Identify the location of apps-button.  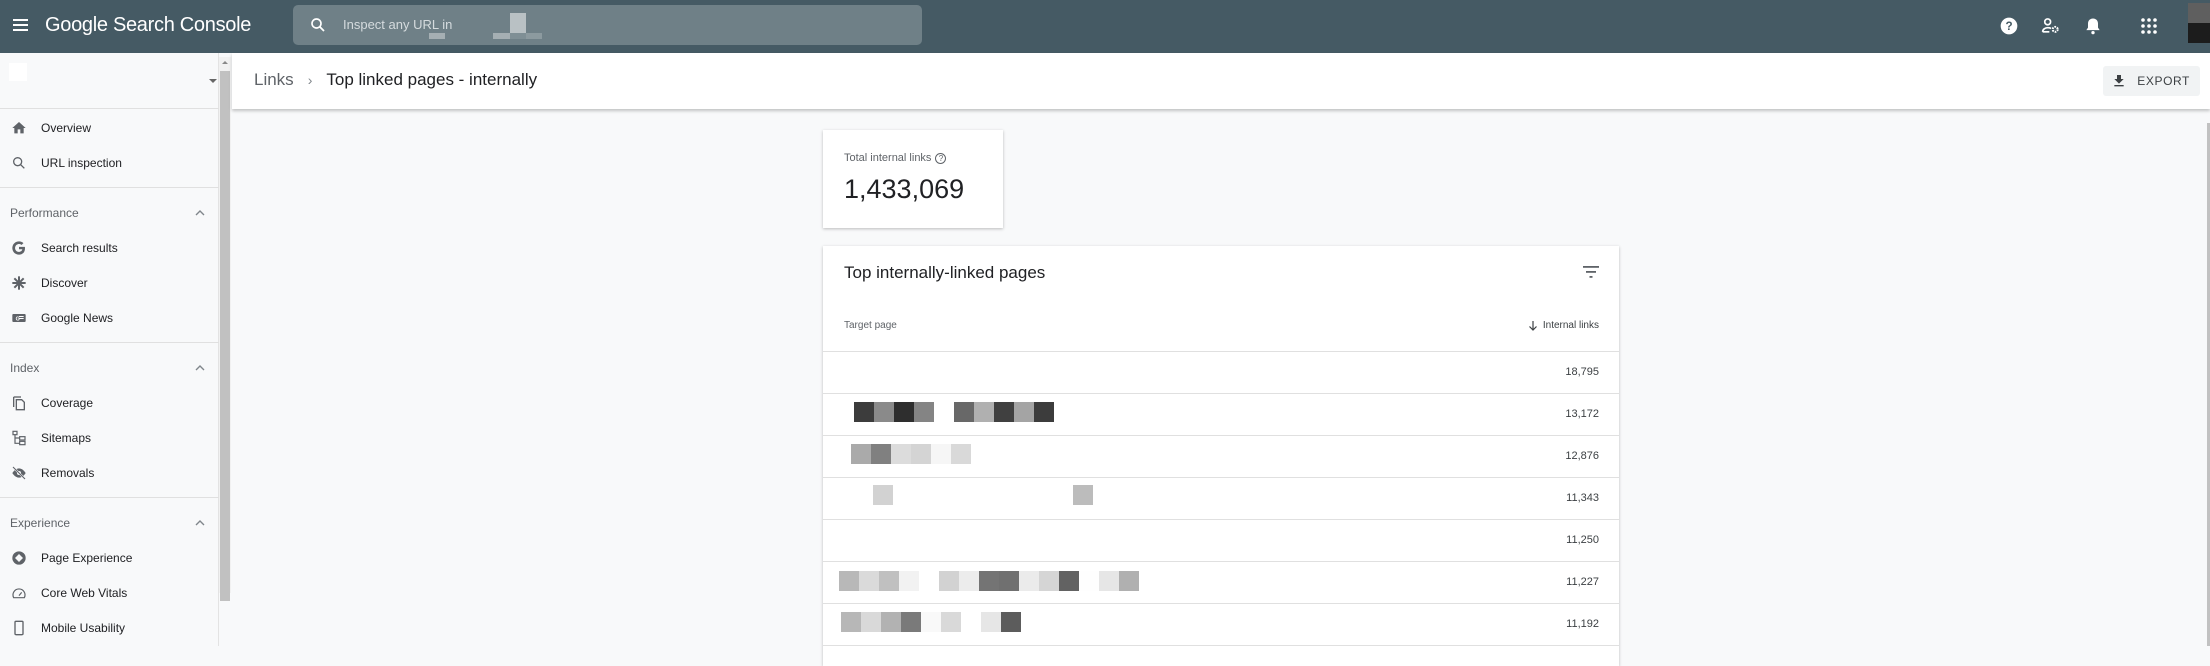
(2149, 26).